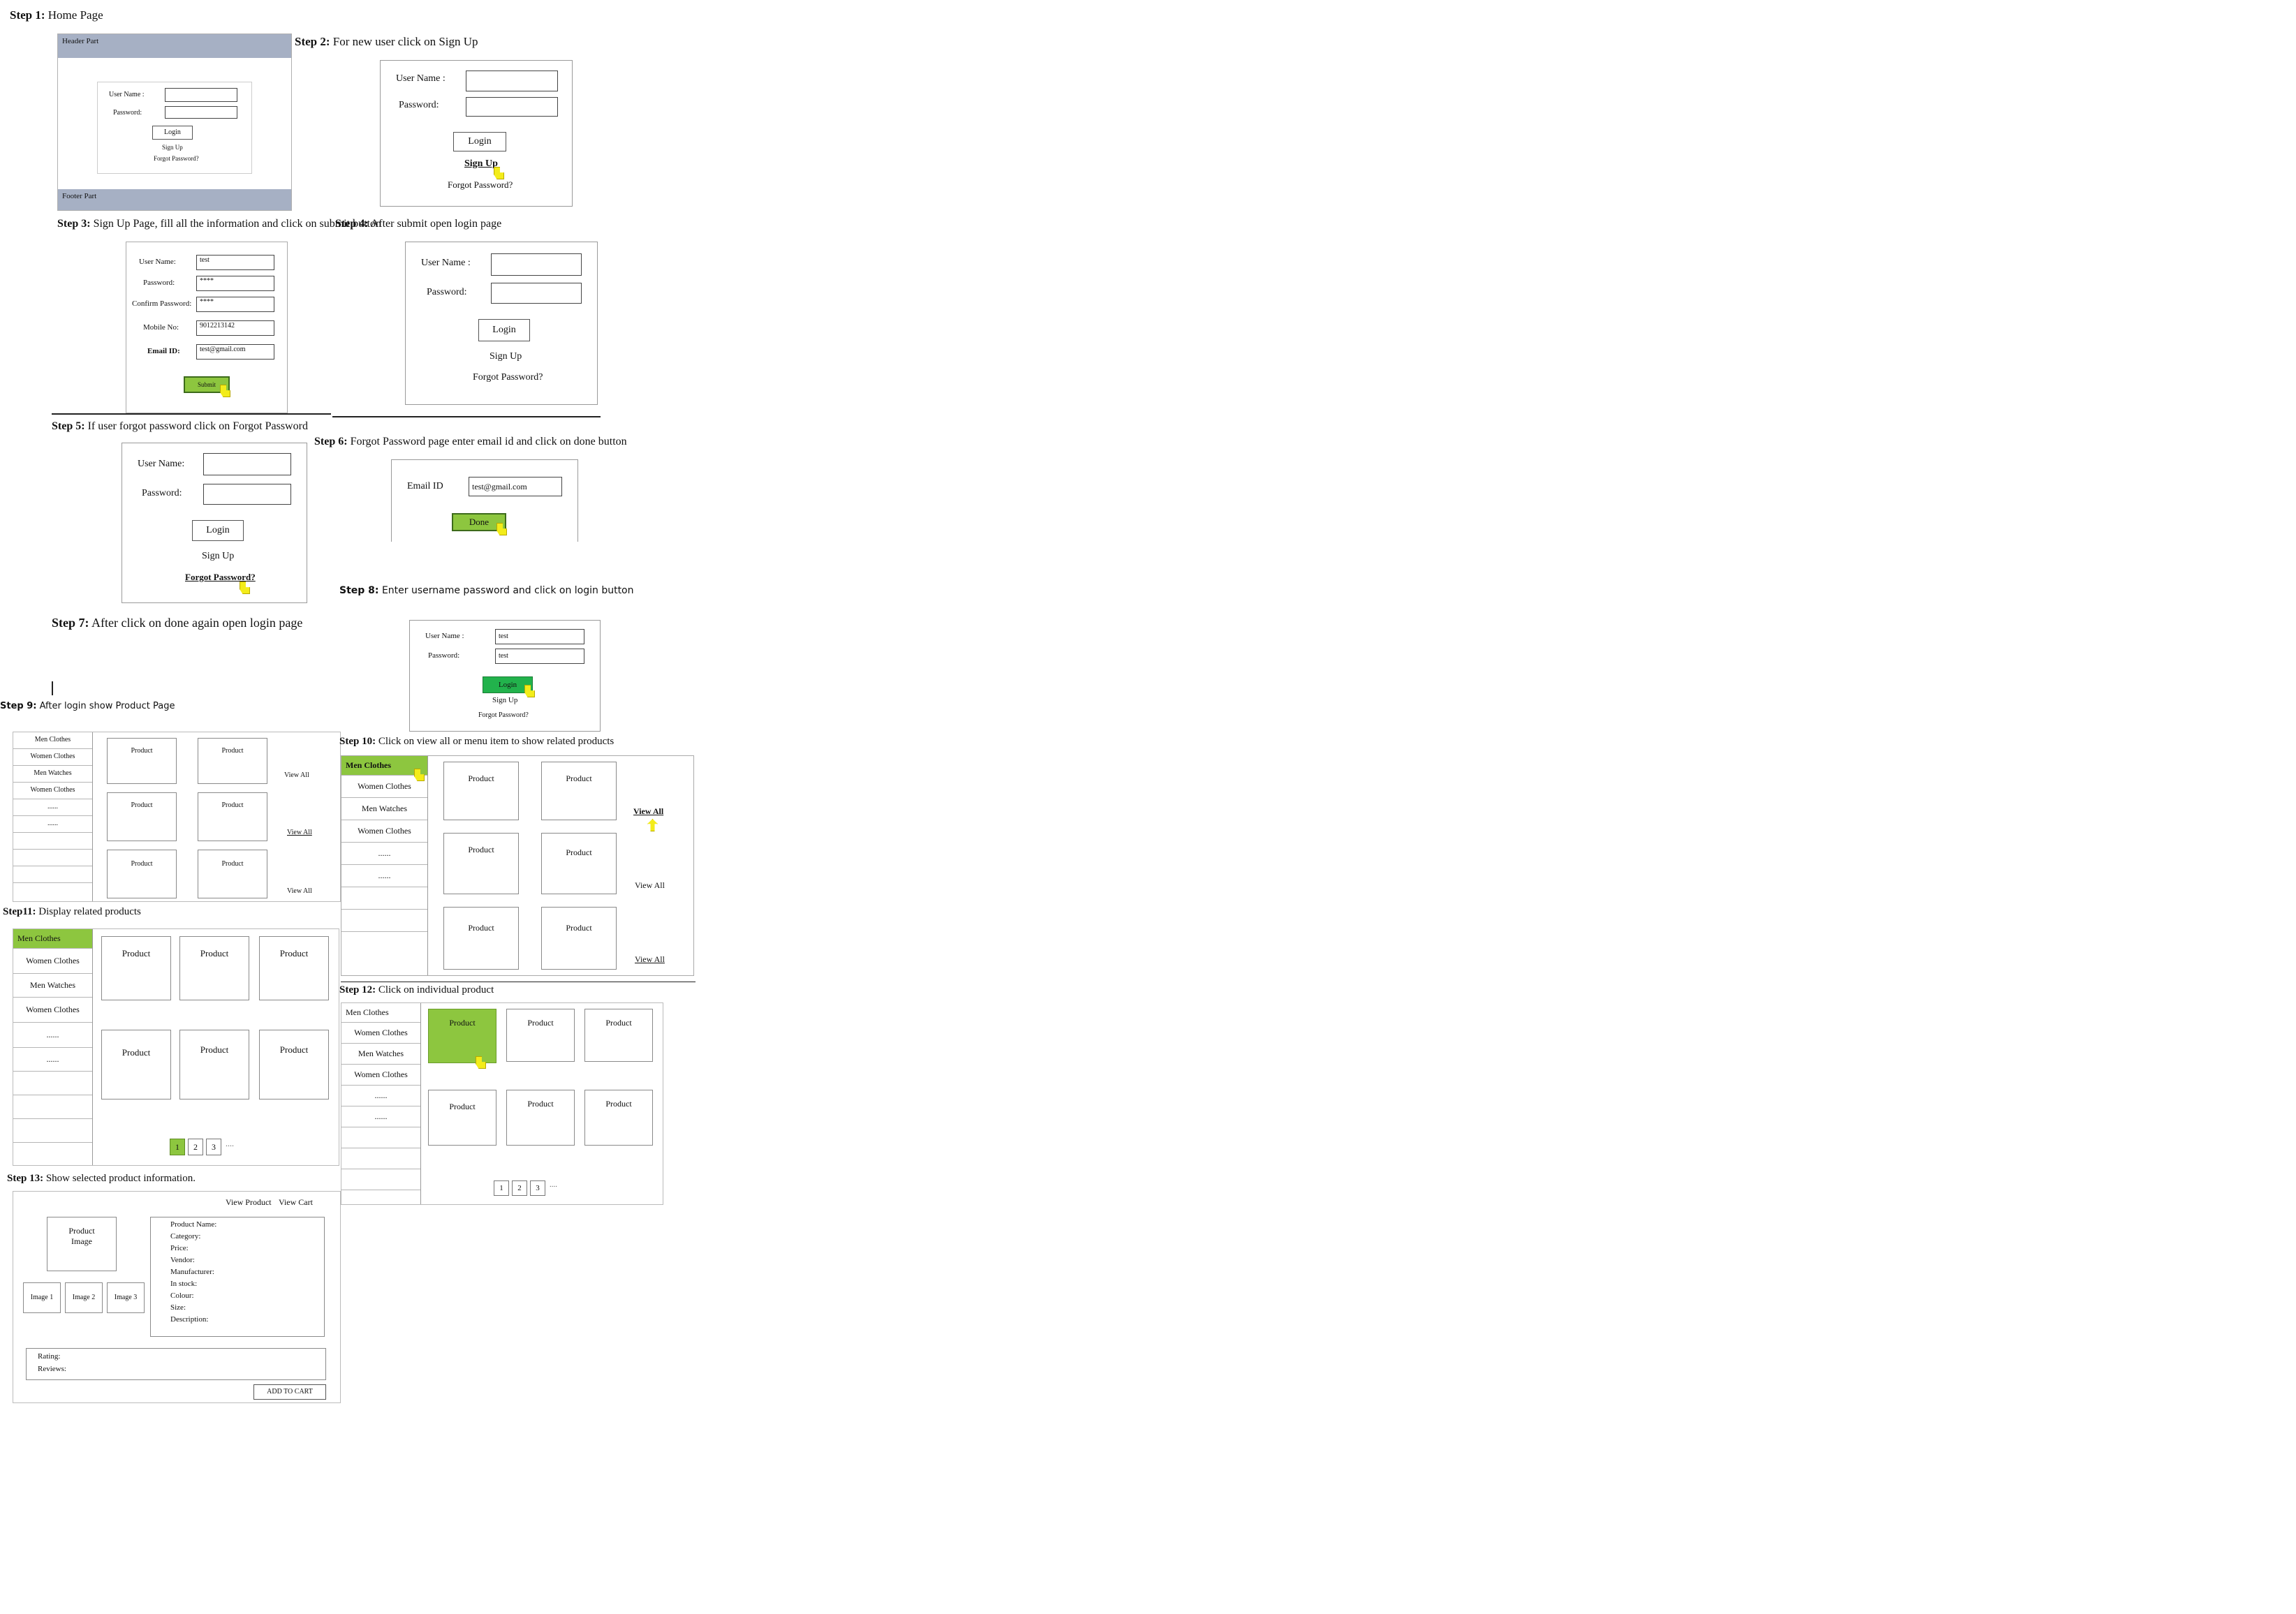 The width and height of the screenshot is (2296, 1614). I want to click on thumbnail-image-2: Image 2, so click(84, 1297).